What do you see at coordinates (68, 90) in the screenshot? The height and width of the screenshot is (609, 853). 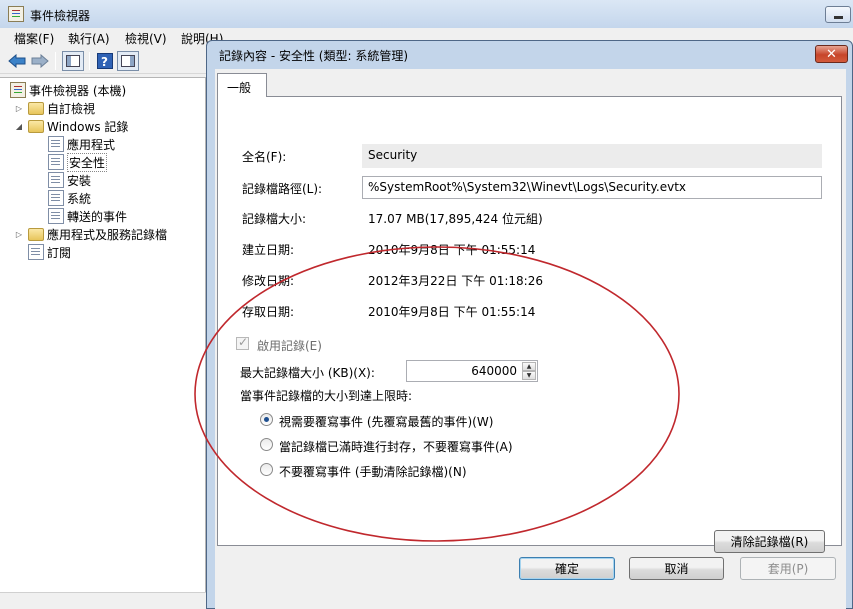 I see `tree-root: 事件檢視器 (本機)` at bounding box center [68, 90].